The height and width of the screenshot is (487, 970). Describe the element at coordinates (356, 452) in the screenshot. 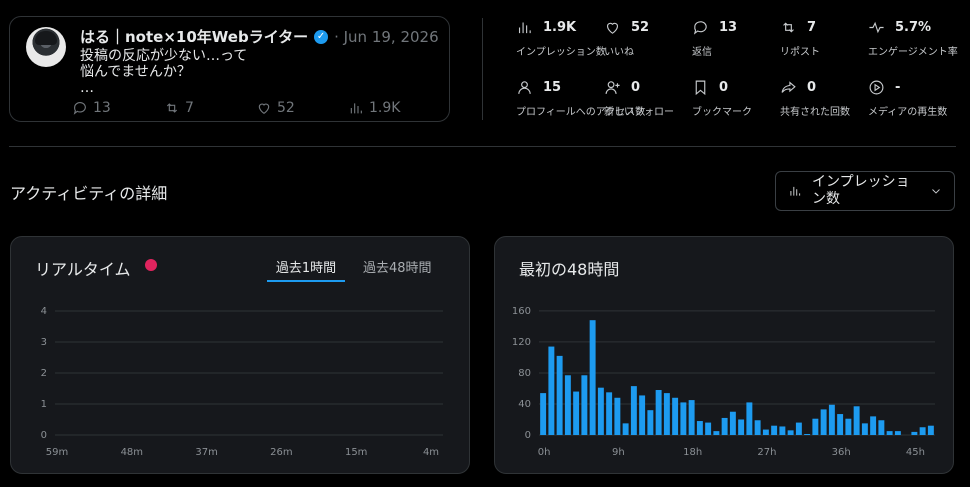

I see `x-tick-label: 15m` at that location.